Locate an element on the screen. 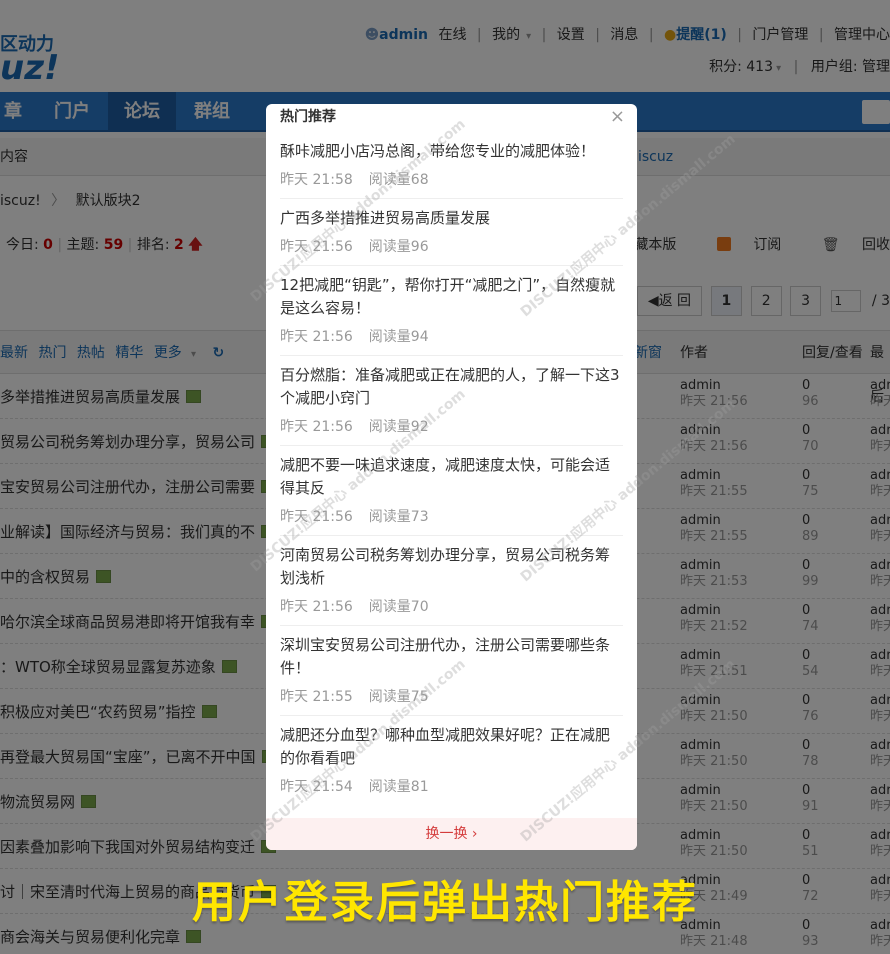 The width and height of the screenshot is (890, 954). list-item: 广西多举措推进贸易高质量发展昨天 21:56 阅读量96 is located at coordinates (451, 232).